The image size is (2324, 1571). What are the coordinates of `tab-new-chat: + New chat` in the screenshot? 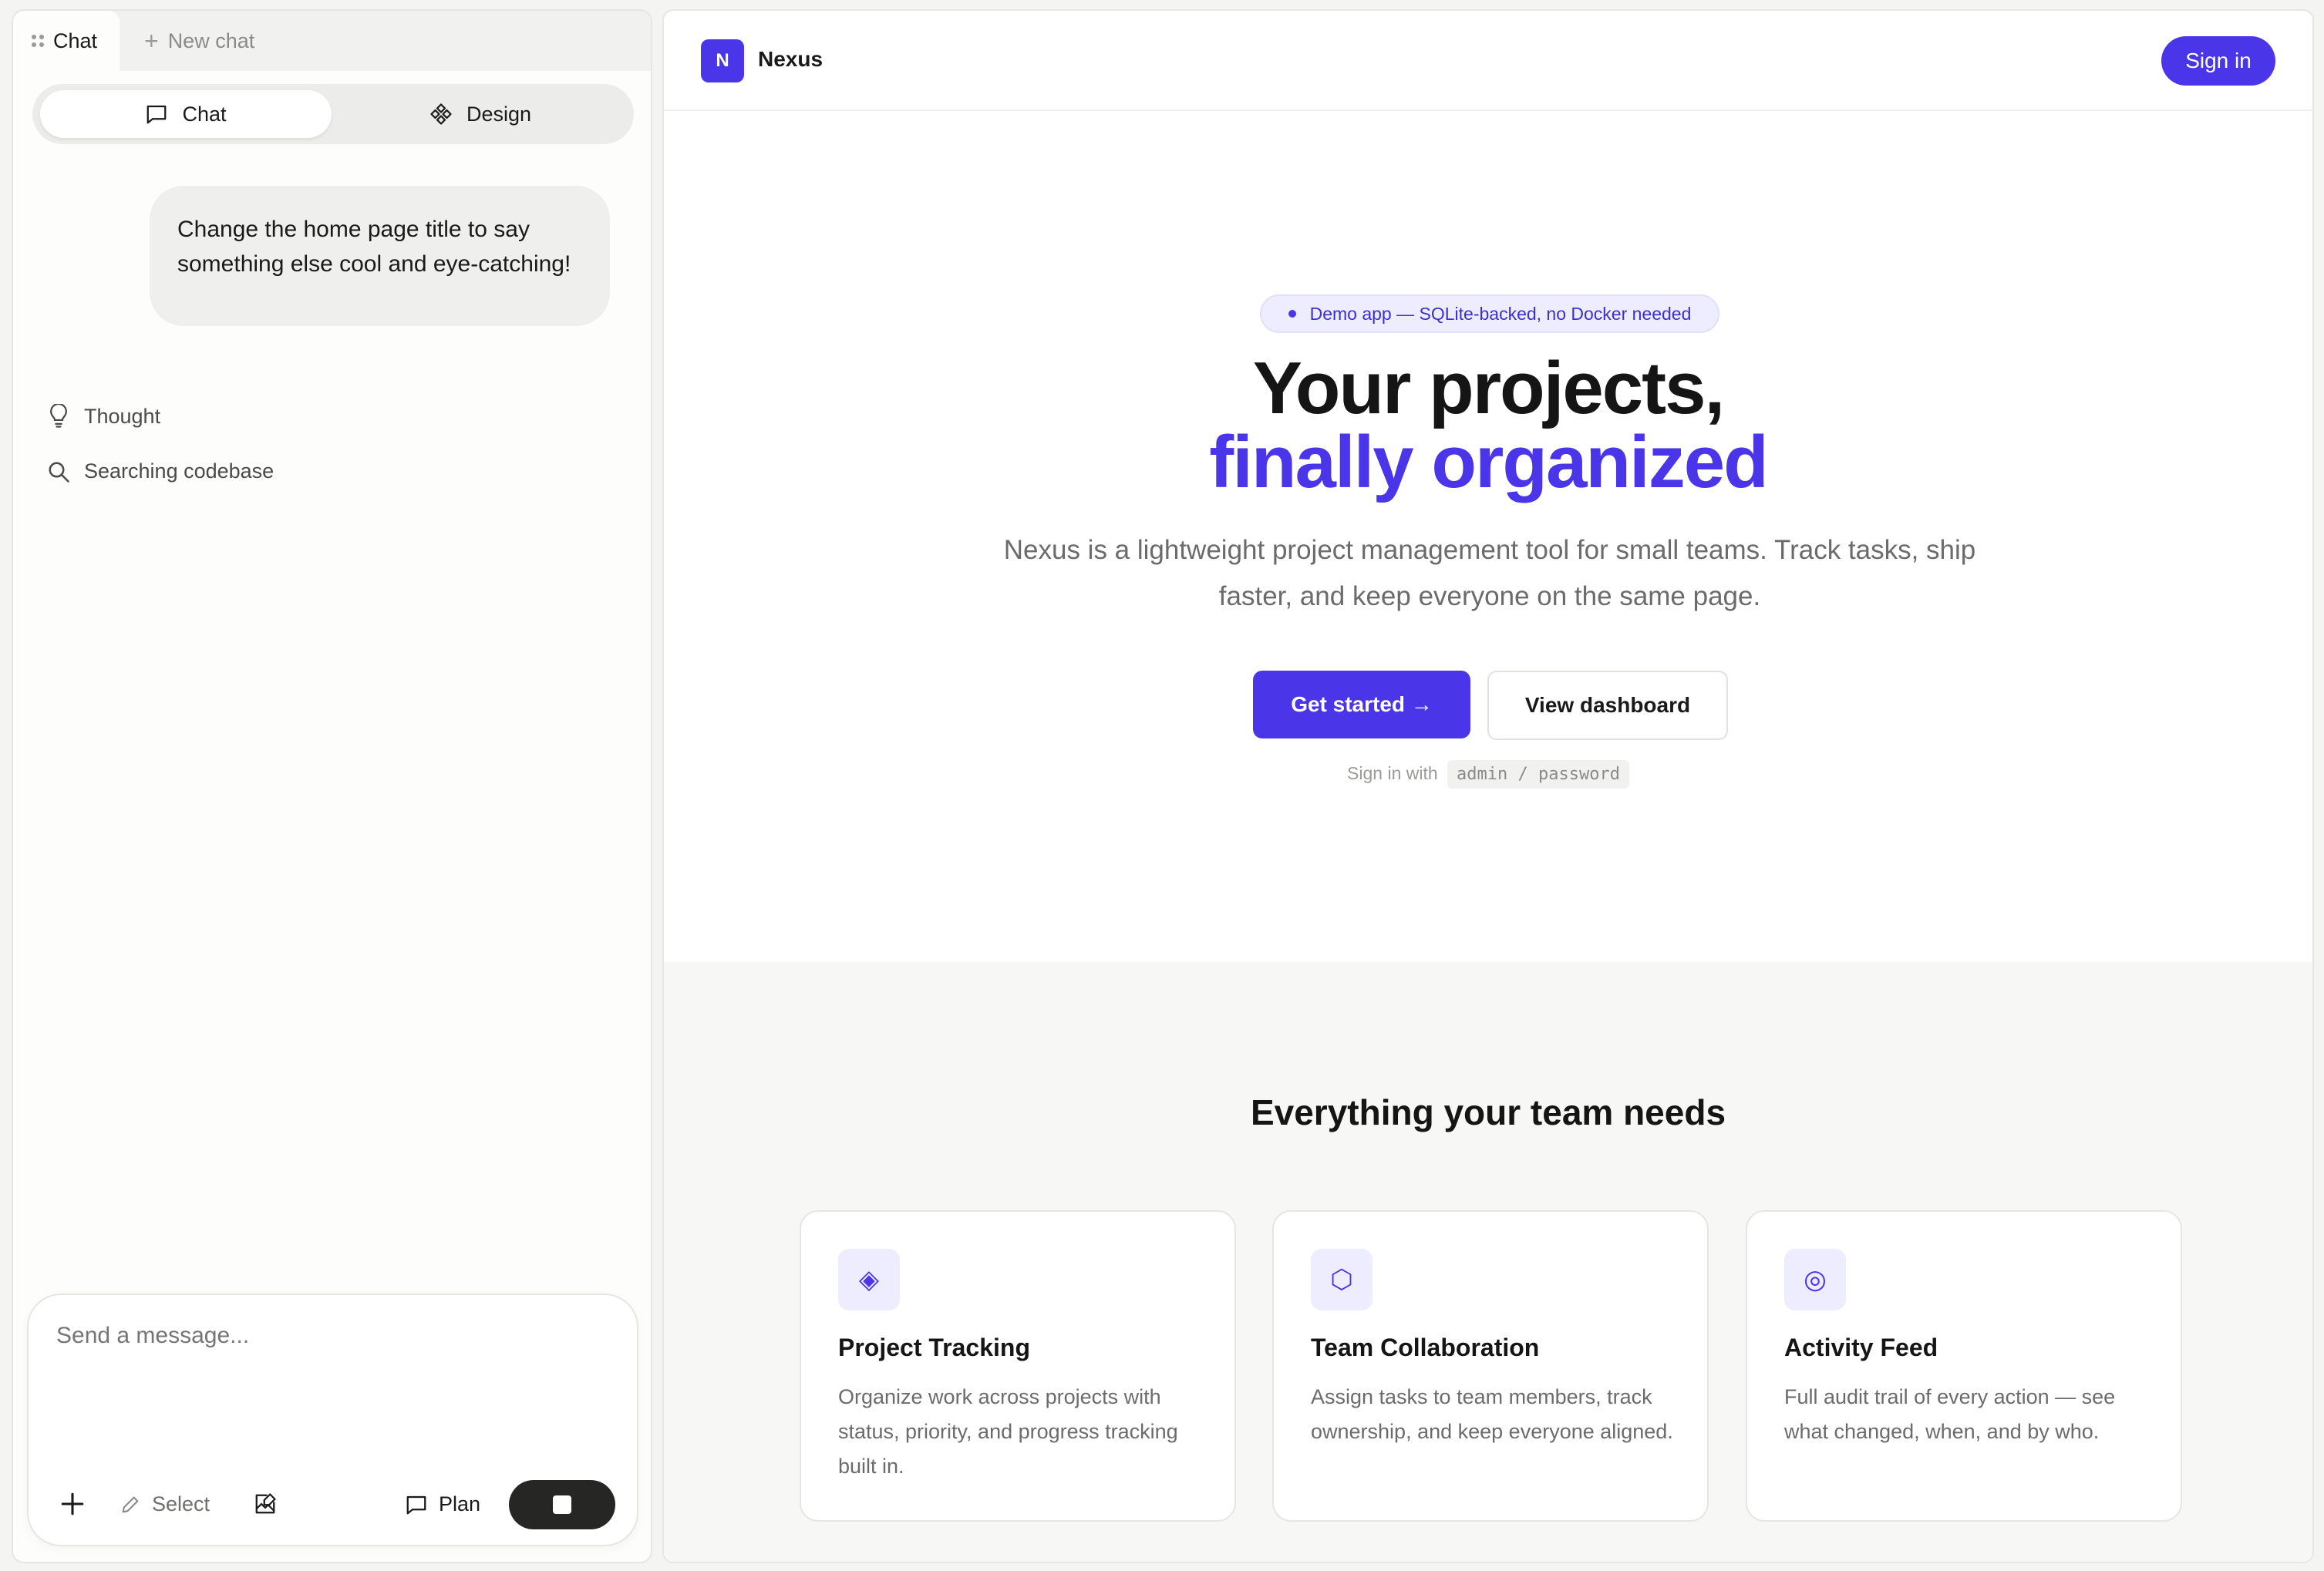 It's located at (199, 41).